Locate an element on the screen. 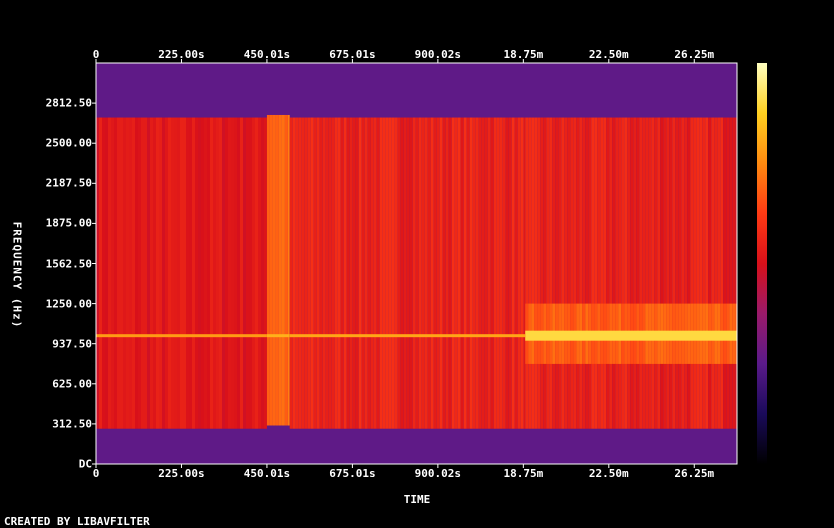 This screenshot has width=834, height=528. x-tick-label-bottom: 675.01s is located at coordinates (352, 473).